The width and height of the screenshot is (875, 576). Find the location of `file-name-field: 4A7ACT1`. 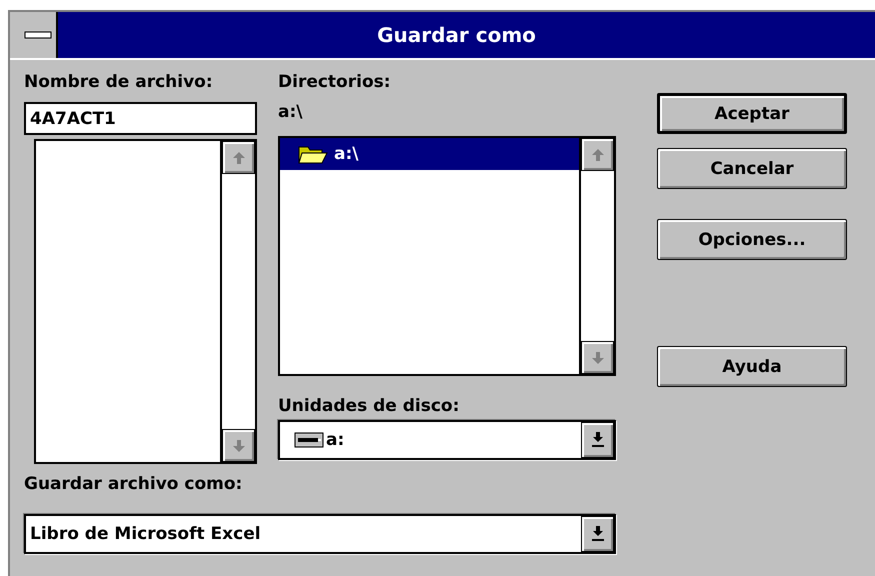

file-name-field: 4A7ACT1 is located at coordinates (140, 118).